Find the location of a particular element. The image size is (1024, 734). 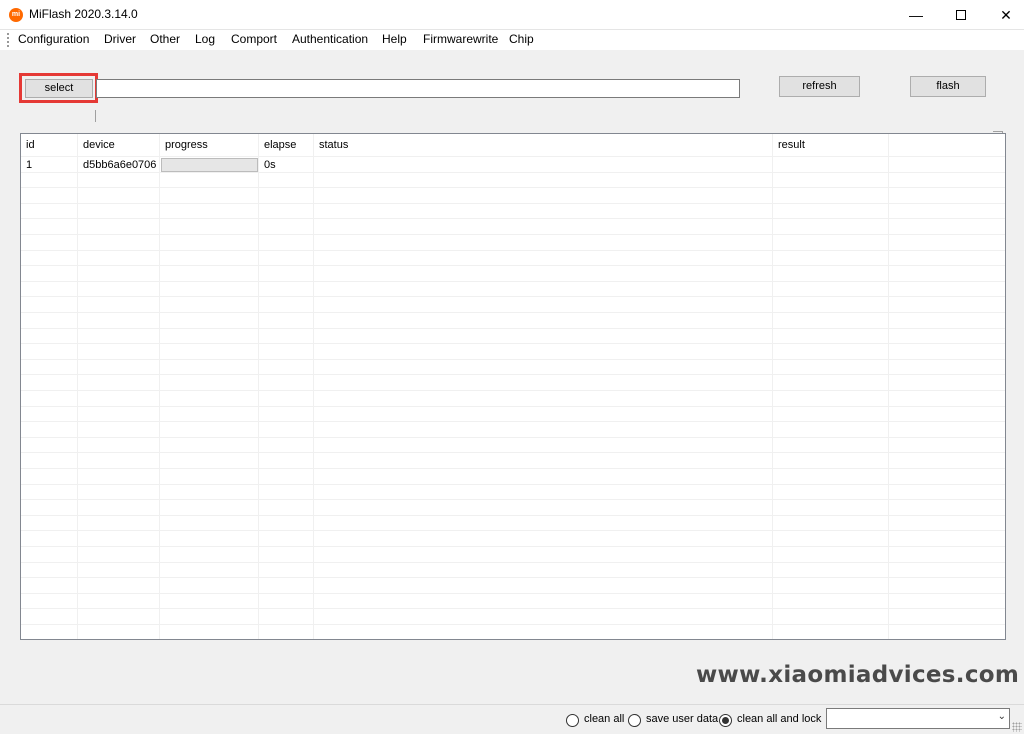

minimize-icon: — is located at coordinates (916, 15).